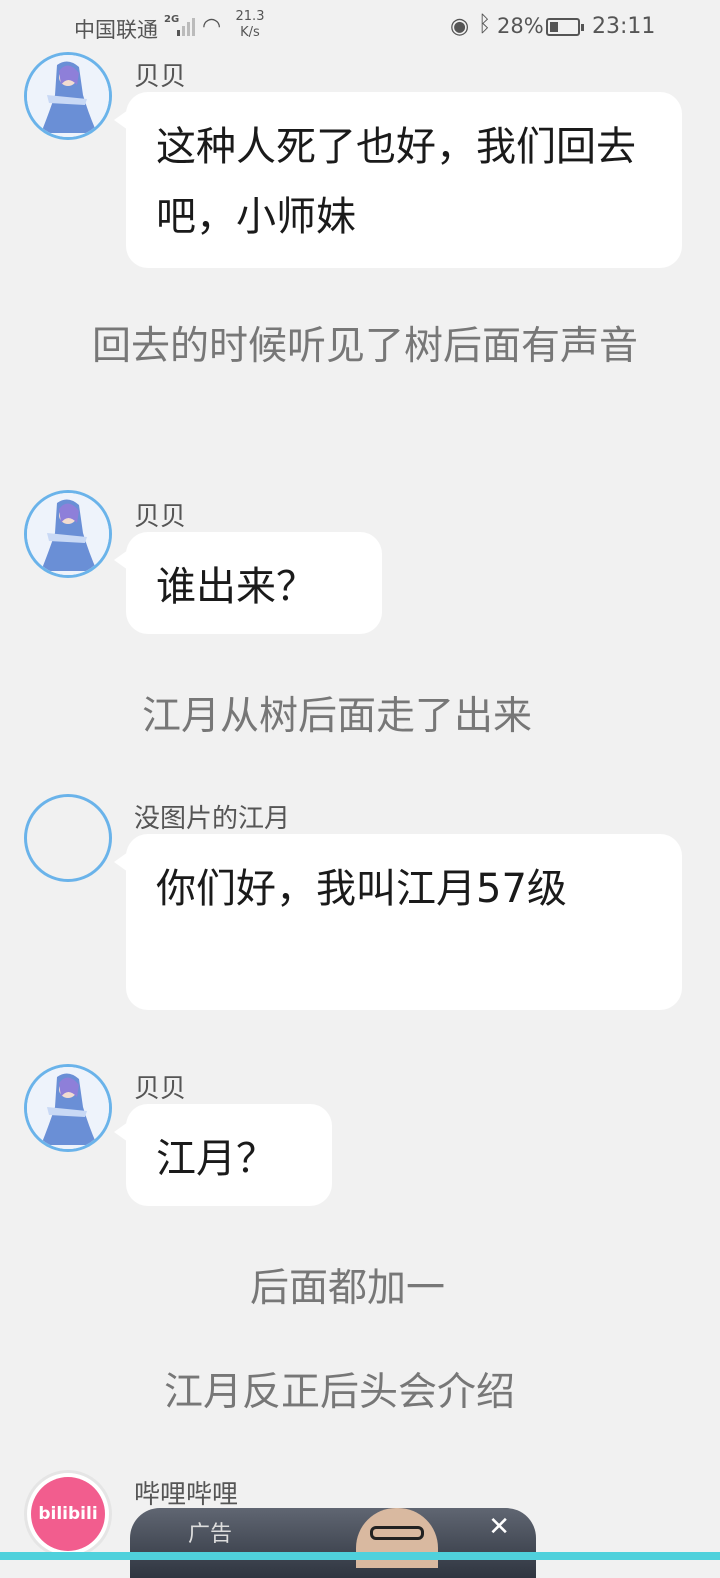 The width and height of the screenshot is (720, 1578). Describe the element at coordinates (520, 26) in the screenshot. I see `battery-percent: 28%` at that location.